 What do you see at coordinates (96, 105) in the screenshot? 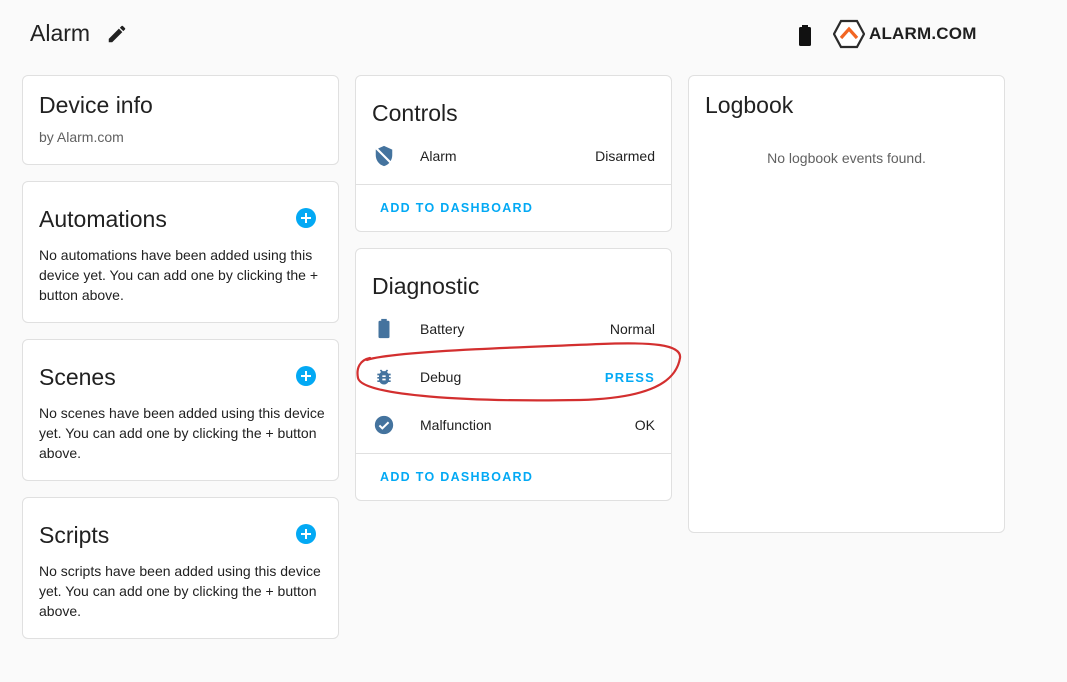
I see `device-info-title: Device info` at bounding box center [96, 105].